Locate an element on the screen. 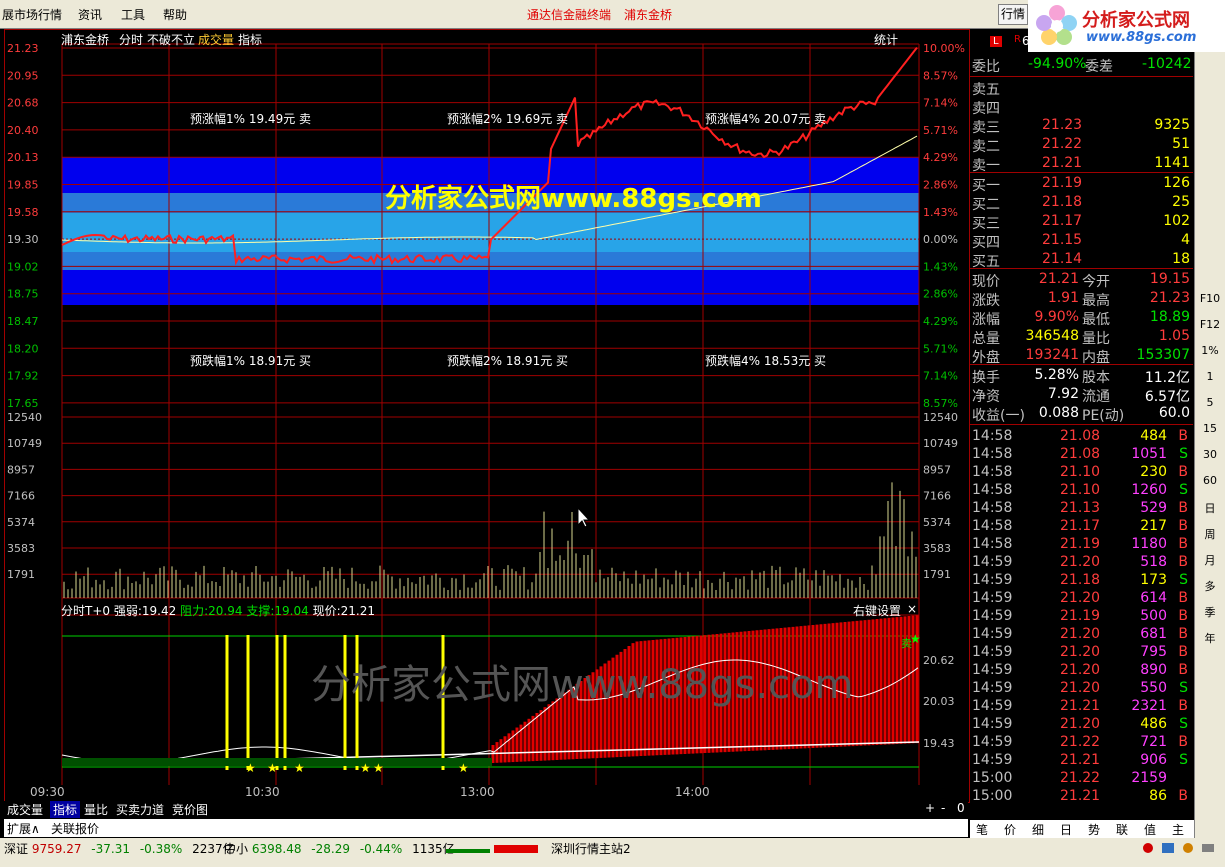  buy-row: 买四 21.15 4 is located at coordinates (1081, 241).